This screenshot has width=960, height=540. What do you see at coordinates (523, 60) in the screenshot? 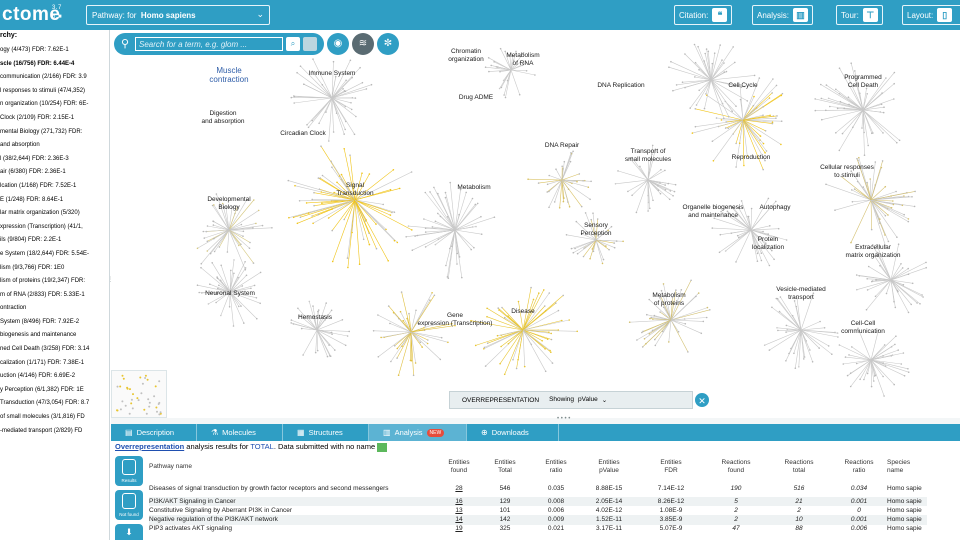
I see `node-label: Metabolism of RNA` at bounding box center [523, 60].